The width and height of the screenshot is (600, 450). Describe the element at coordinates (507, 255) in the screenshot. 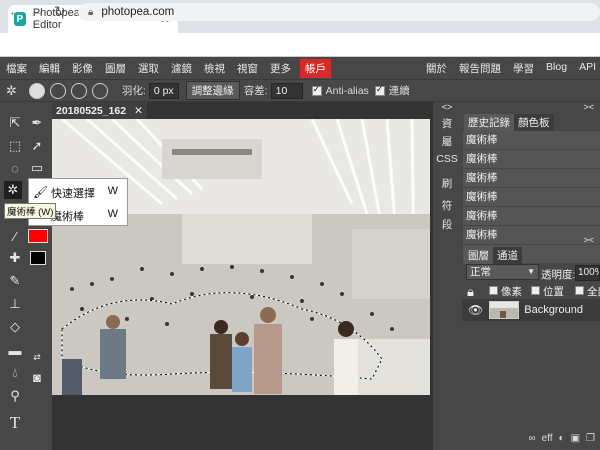

I see `tab-channels: 通道` at that location.